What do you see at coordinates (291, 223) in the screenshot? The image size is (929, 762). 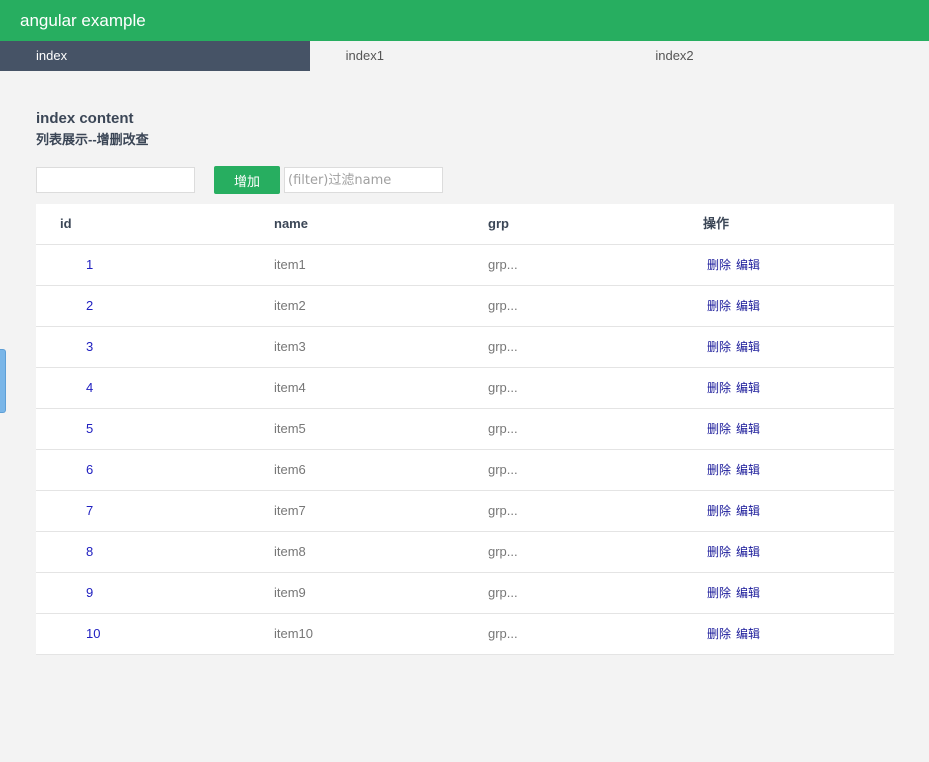 I see `column-header-name: name` at bounding box center [291, 223].